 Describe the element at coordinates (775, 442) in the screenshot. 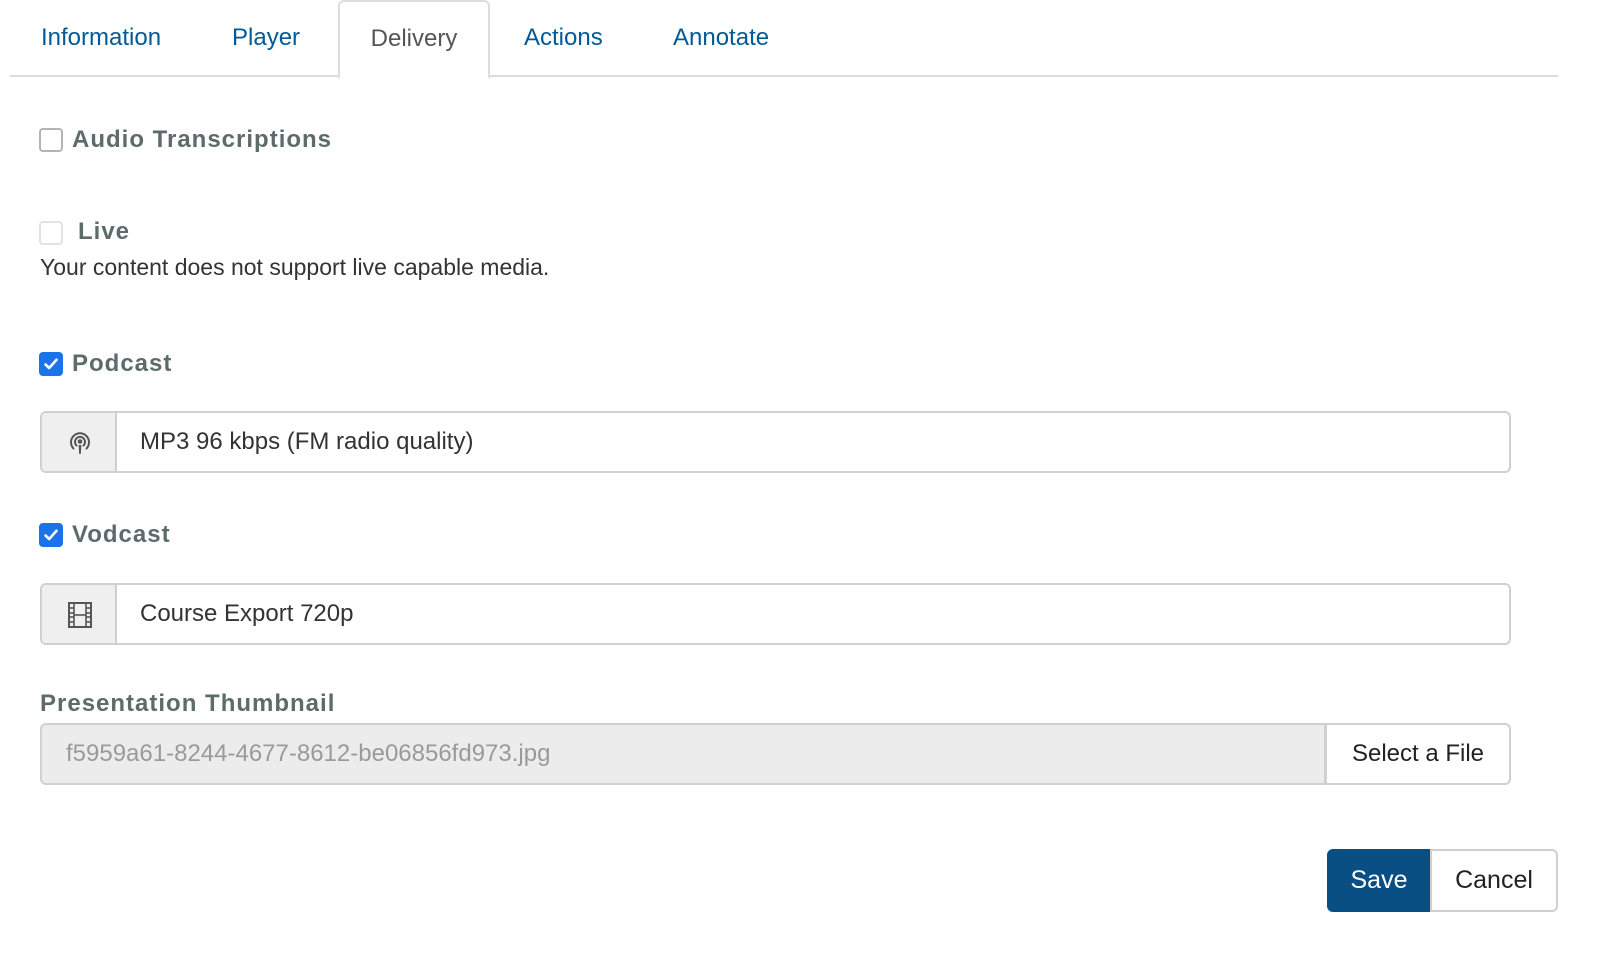

I see `podcast-format-field: MP3 96 kbps (FM radio quality)` at that location.